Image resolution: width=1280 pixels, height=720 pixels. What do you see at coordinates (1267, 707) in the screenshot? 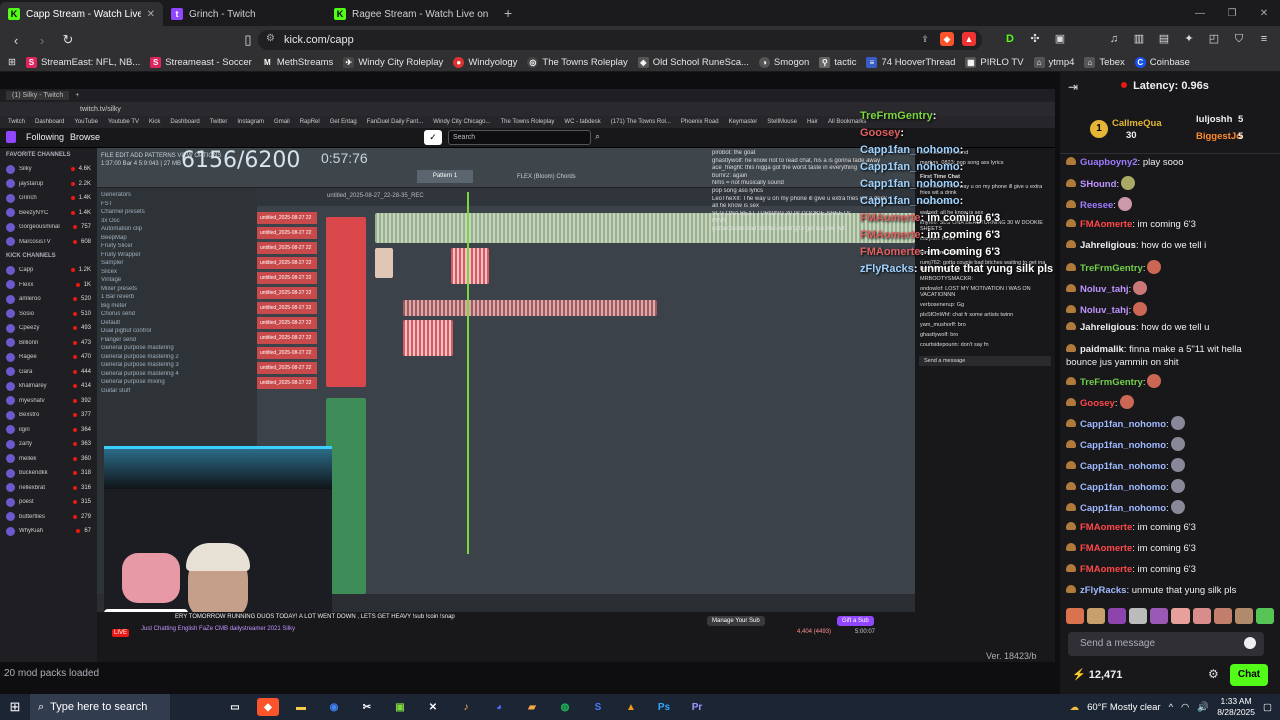
I see `notifications-icon: ▢` at bounding box center [1267, 707].